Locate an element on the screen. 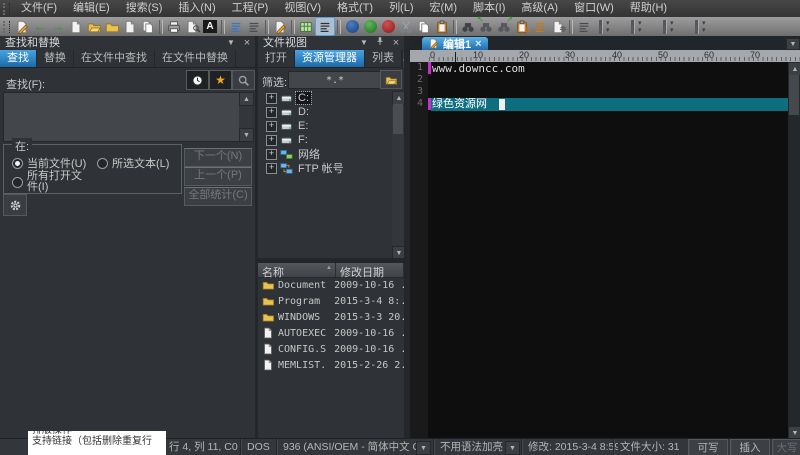  find-input is located at coordinates (122, 117).